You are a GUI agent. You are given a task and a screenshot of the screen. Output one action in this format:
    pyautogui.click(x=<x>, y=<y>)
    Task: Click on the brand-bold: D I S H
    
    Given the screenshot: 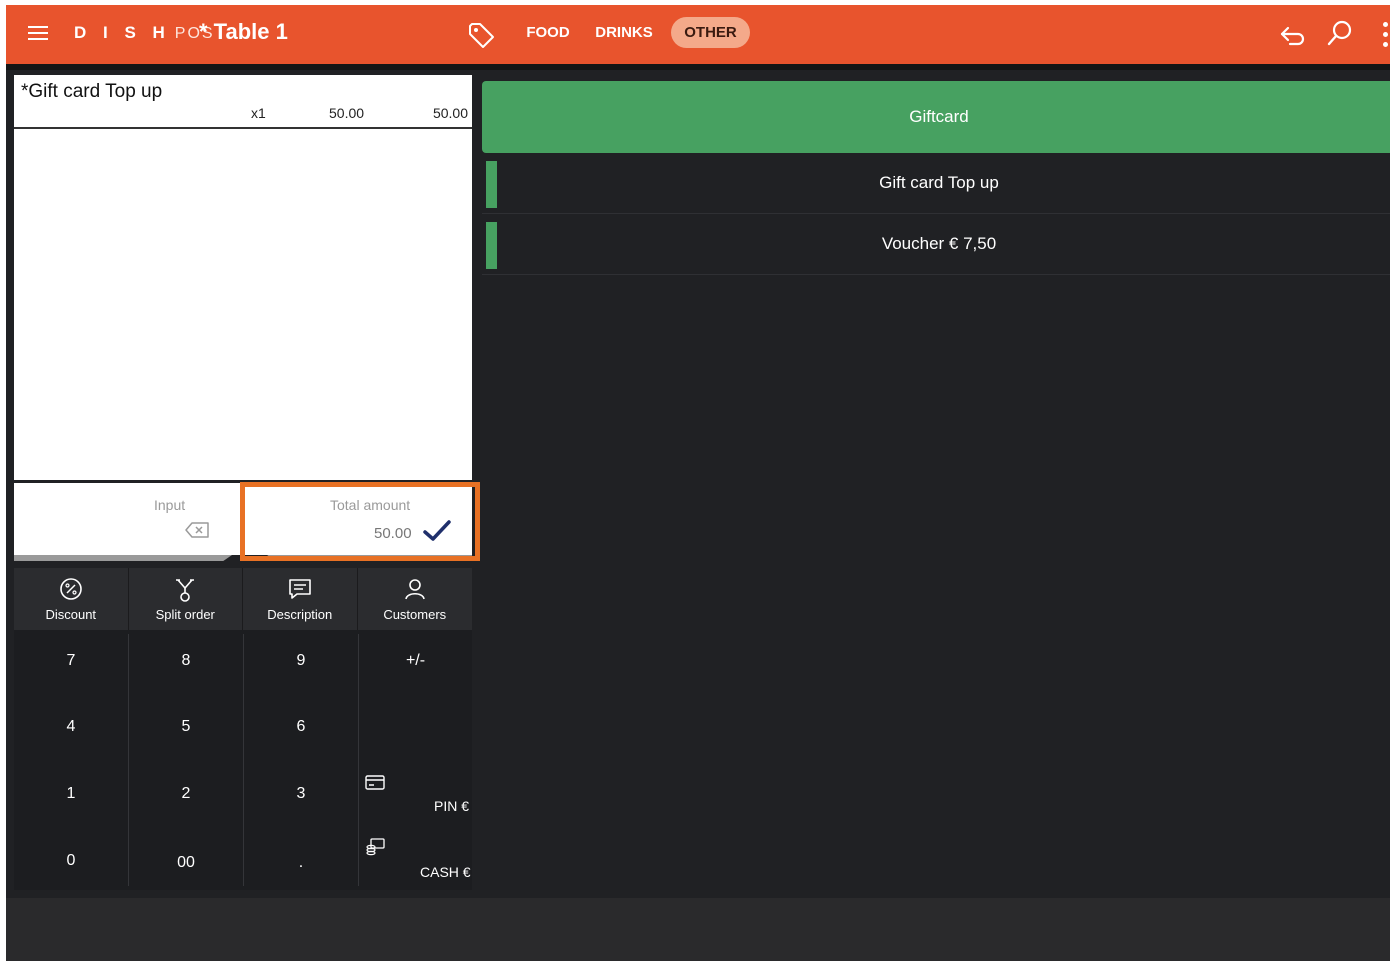 What is the action you would take?
    pyautogui.click(x=122, y=32)
    